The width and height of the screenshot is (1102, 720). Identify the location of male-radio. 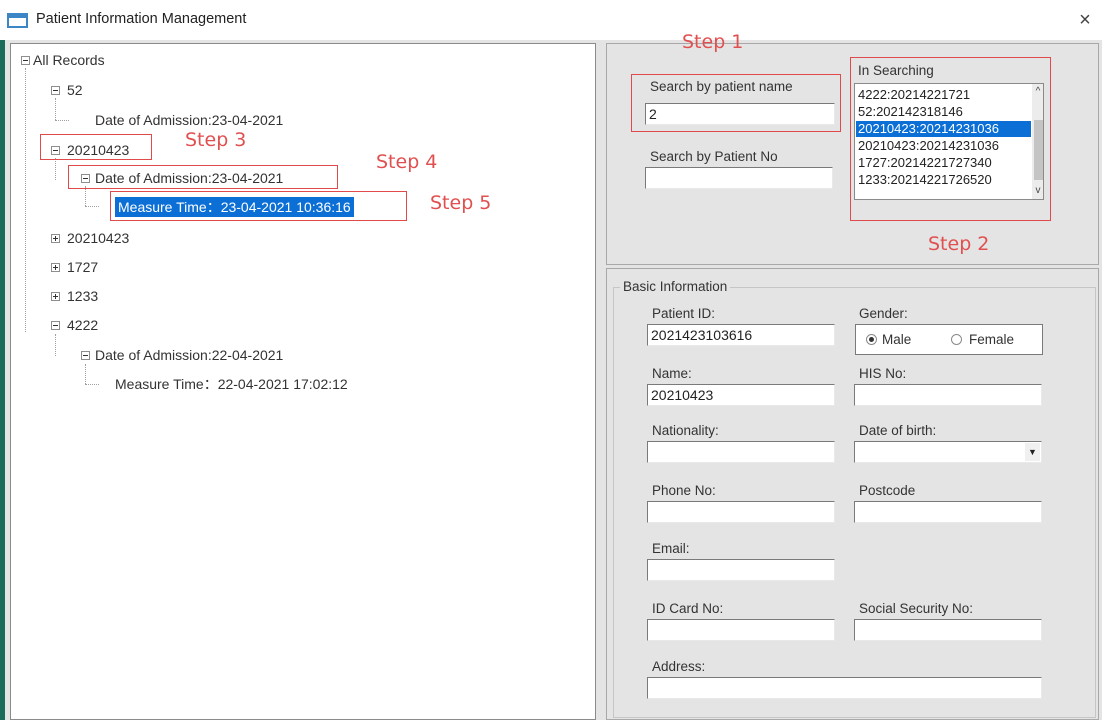
(871, 339).